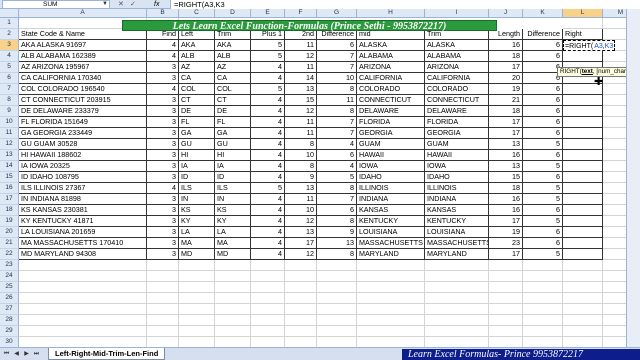  What do you see at coordinates (233, 243) in the screenshot?
I see `data-cell: MA` at bounding box center [233, 243].